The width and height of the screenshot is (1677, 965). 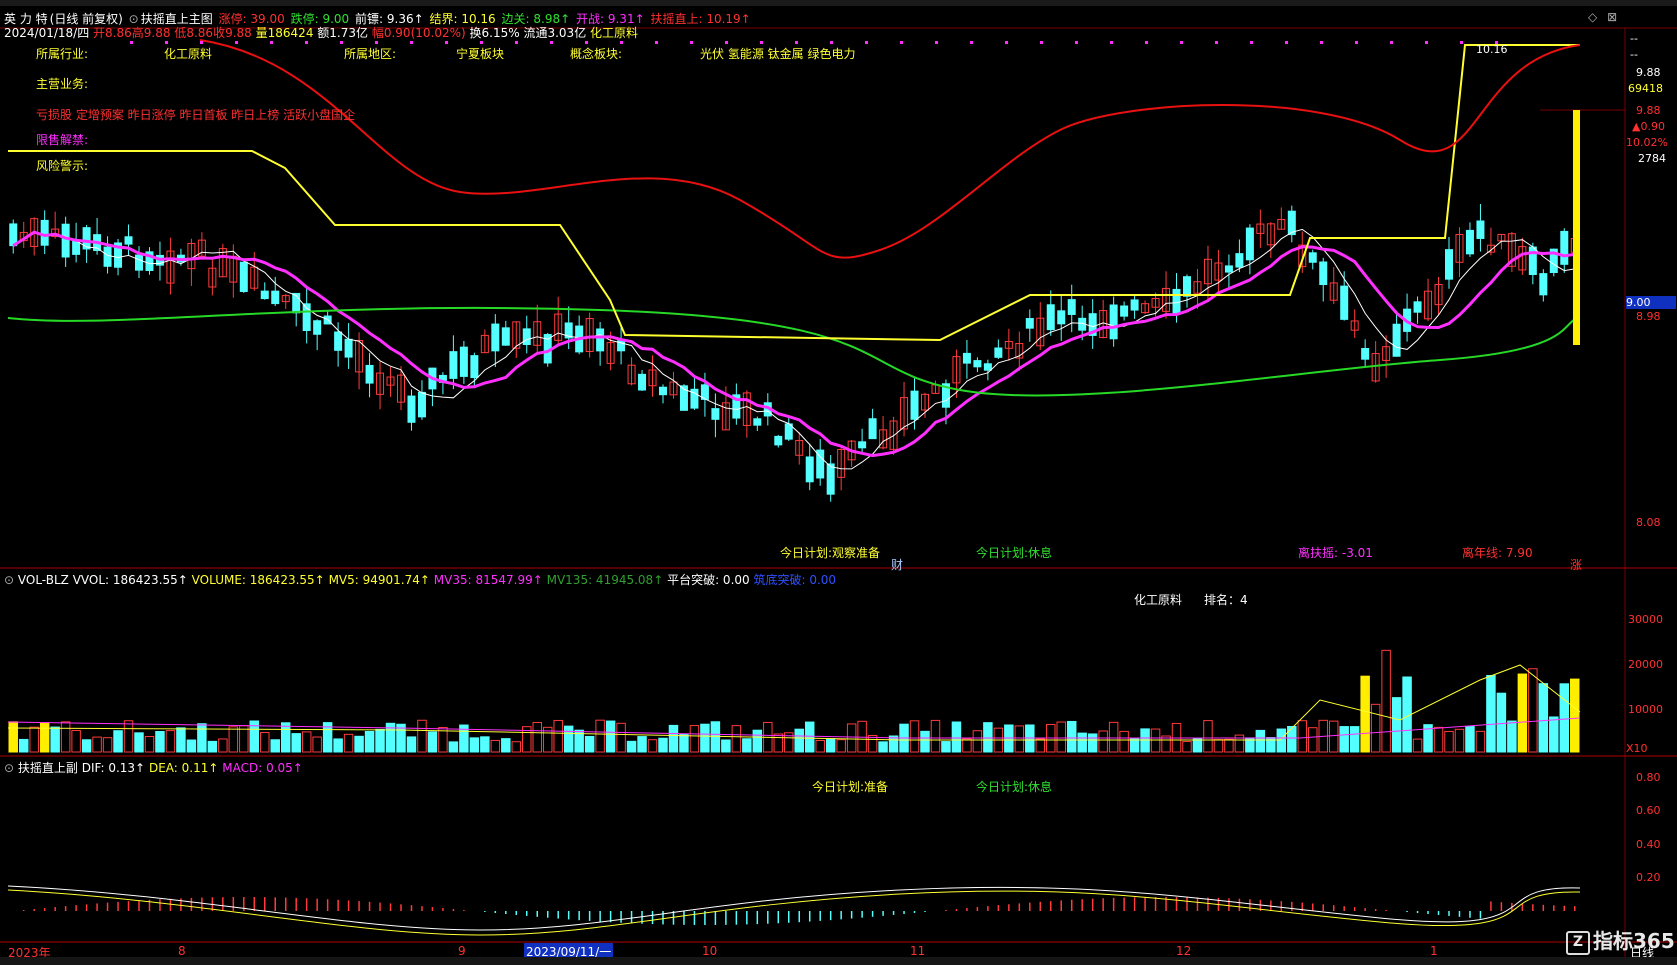 What do you see at coordinates (370, 54) in the screenshot?
I see `region-label: 所属地区:` at bounding box center [370, 54].